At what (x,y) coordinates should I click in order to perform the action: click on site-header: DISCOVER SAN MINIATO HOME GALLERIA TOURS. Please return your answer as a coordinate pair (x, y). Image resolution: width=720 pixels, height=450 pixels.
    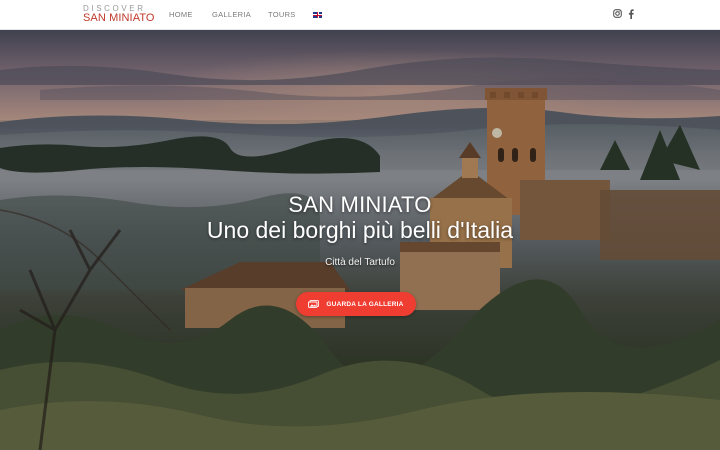
    Looking at the image, I should click on (360, 15).